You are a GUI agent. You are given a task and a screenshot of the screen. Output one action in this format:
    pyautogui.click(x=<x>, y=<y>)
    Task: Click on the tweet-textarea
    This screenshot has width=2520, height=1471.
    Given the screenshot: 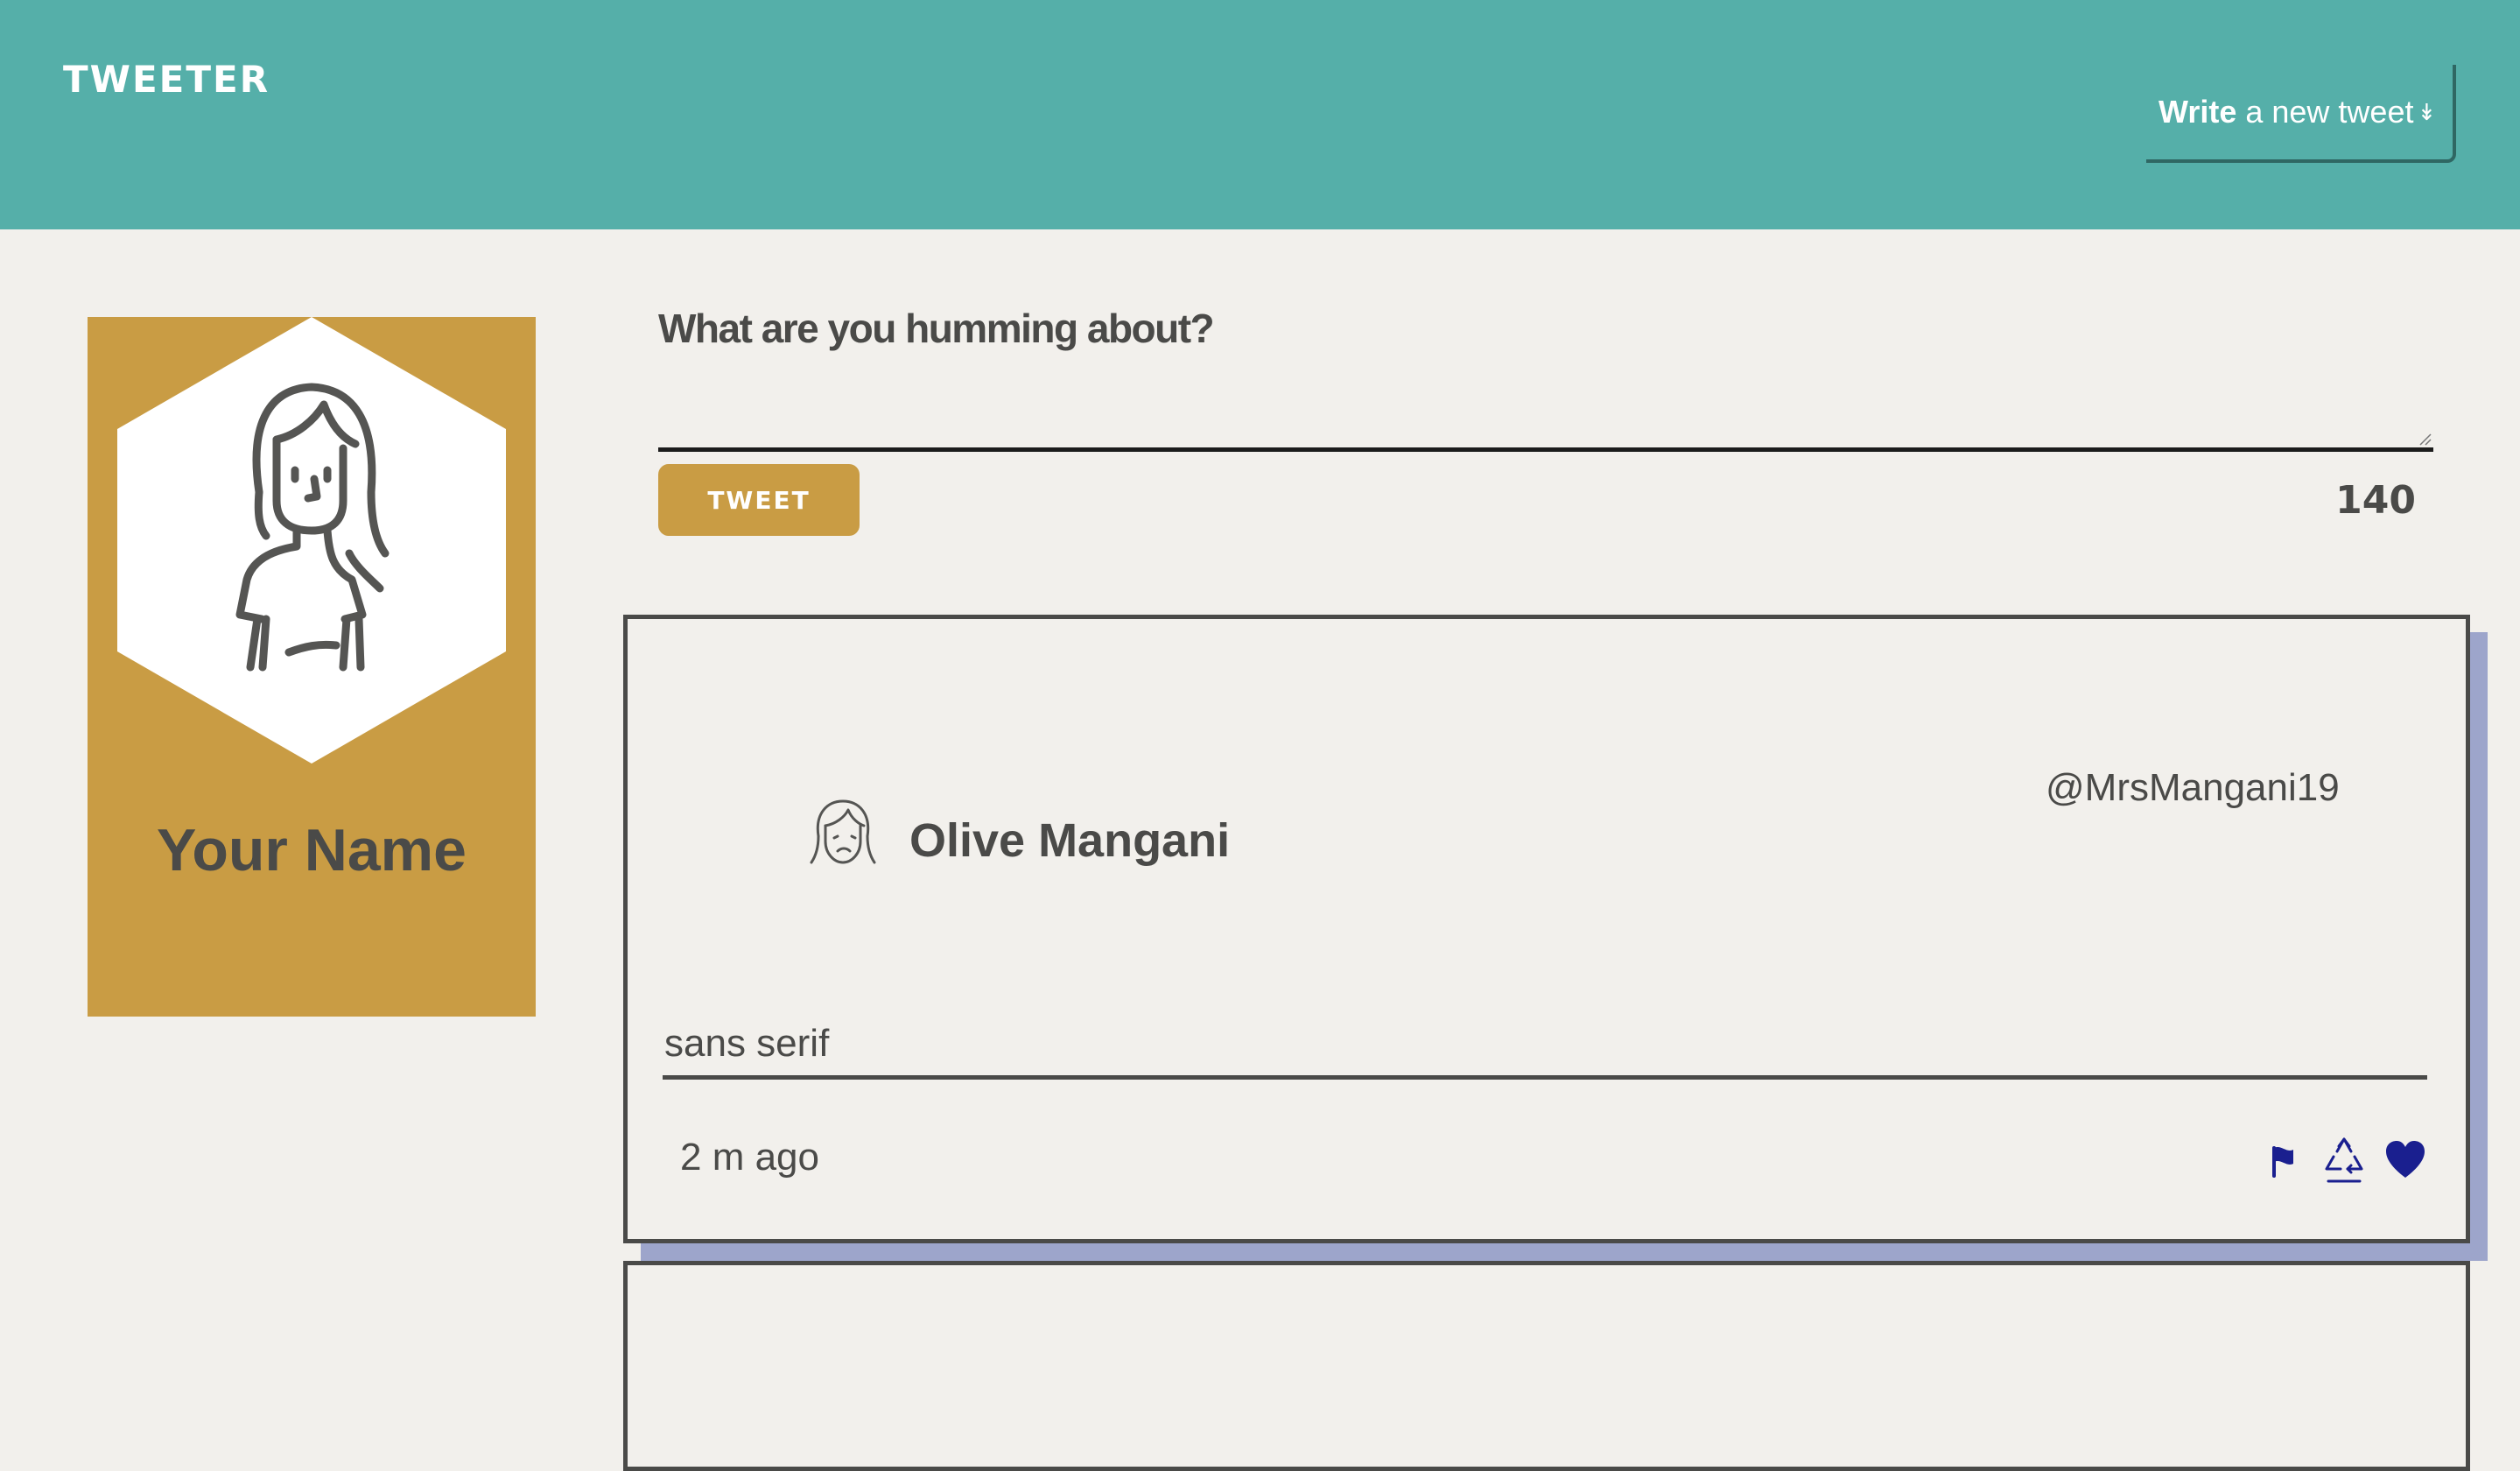 What is the action you would take?
    pyautogui.click(x=1545, y=410)
    